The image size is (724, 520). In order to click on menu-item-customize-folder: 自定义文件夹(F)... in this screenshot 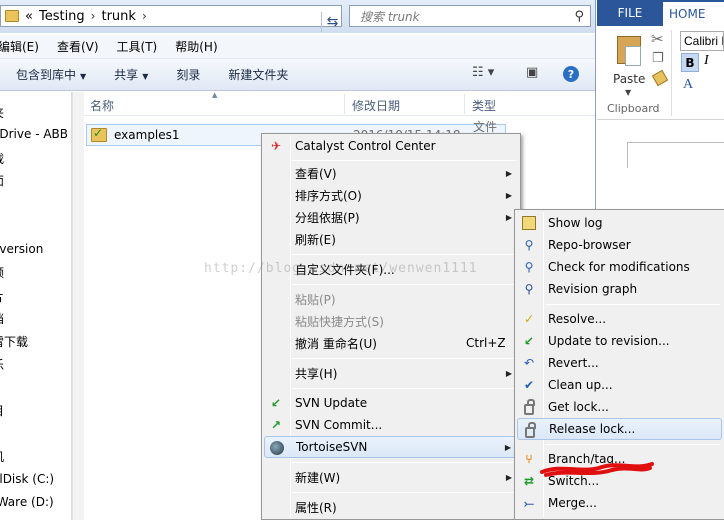, I will do `click(391, 269)`.